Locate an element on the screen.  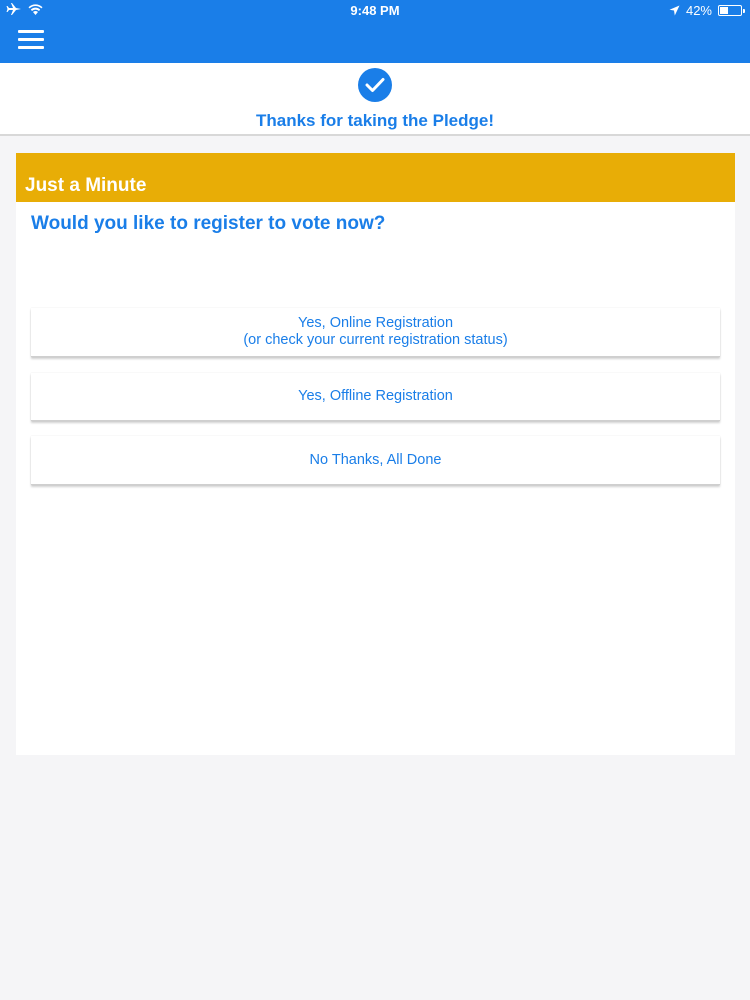
card-header: Just a Minute is located at coordinates (375, 177).